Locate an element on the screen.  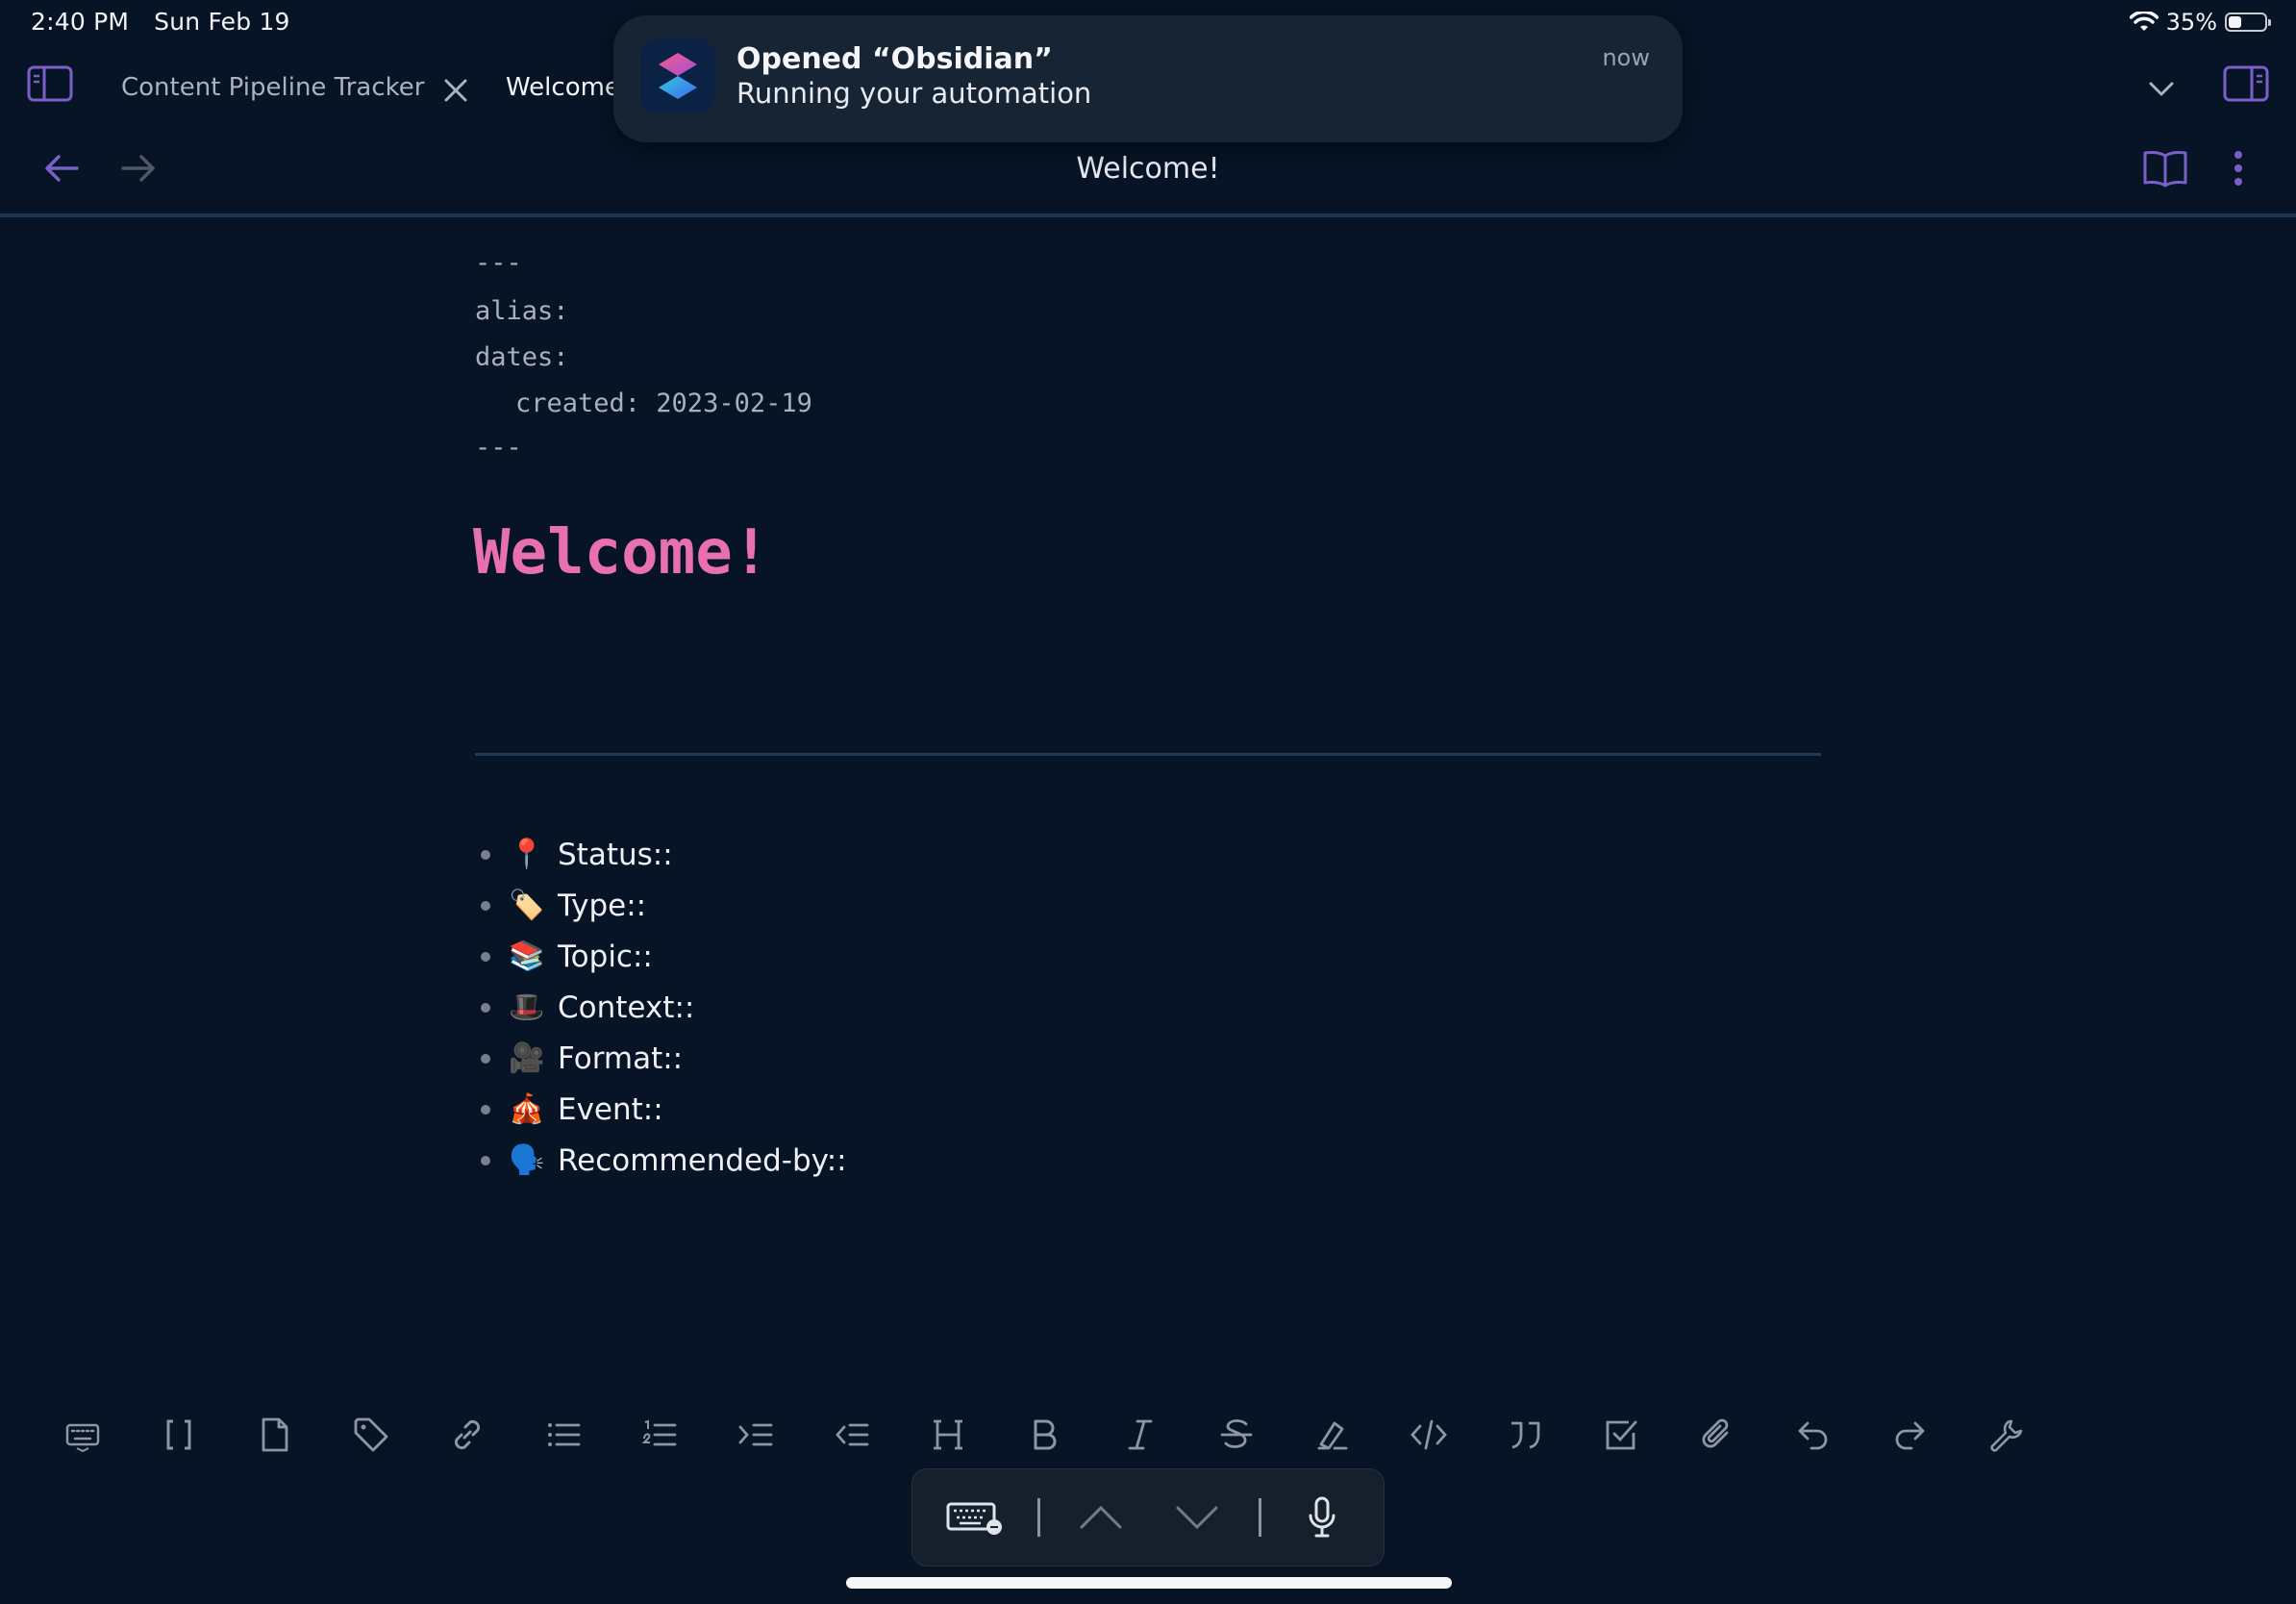
toolbar-indent-button is located at coordinates (756, 1435).